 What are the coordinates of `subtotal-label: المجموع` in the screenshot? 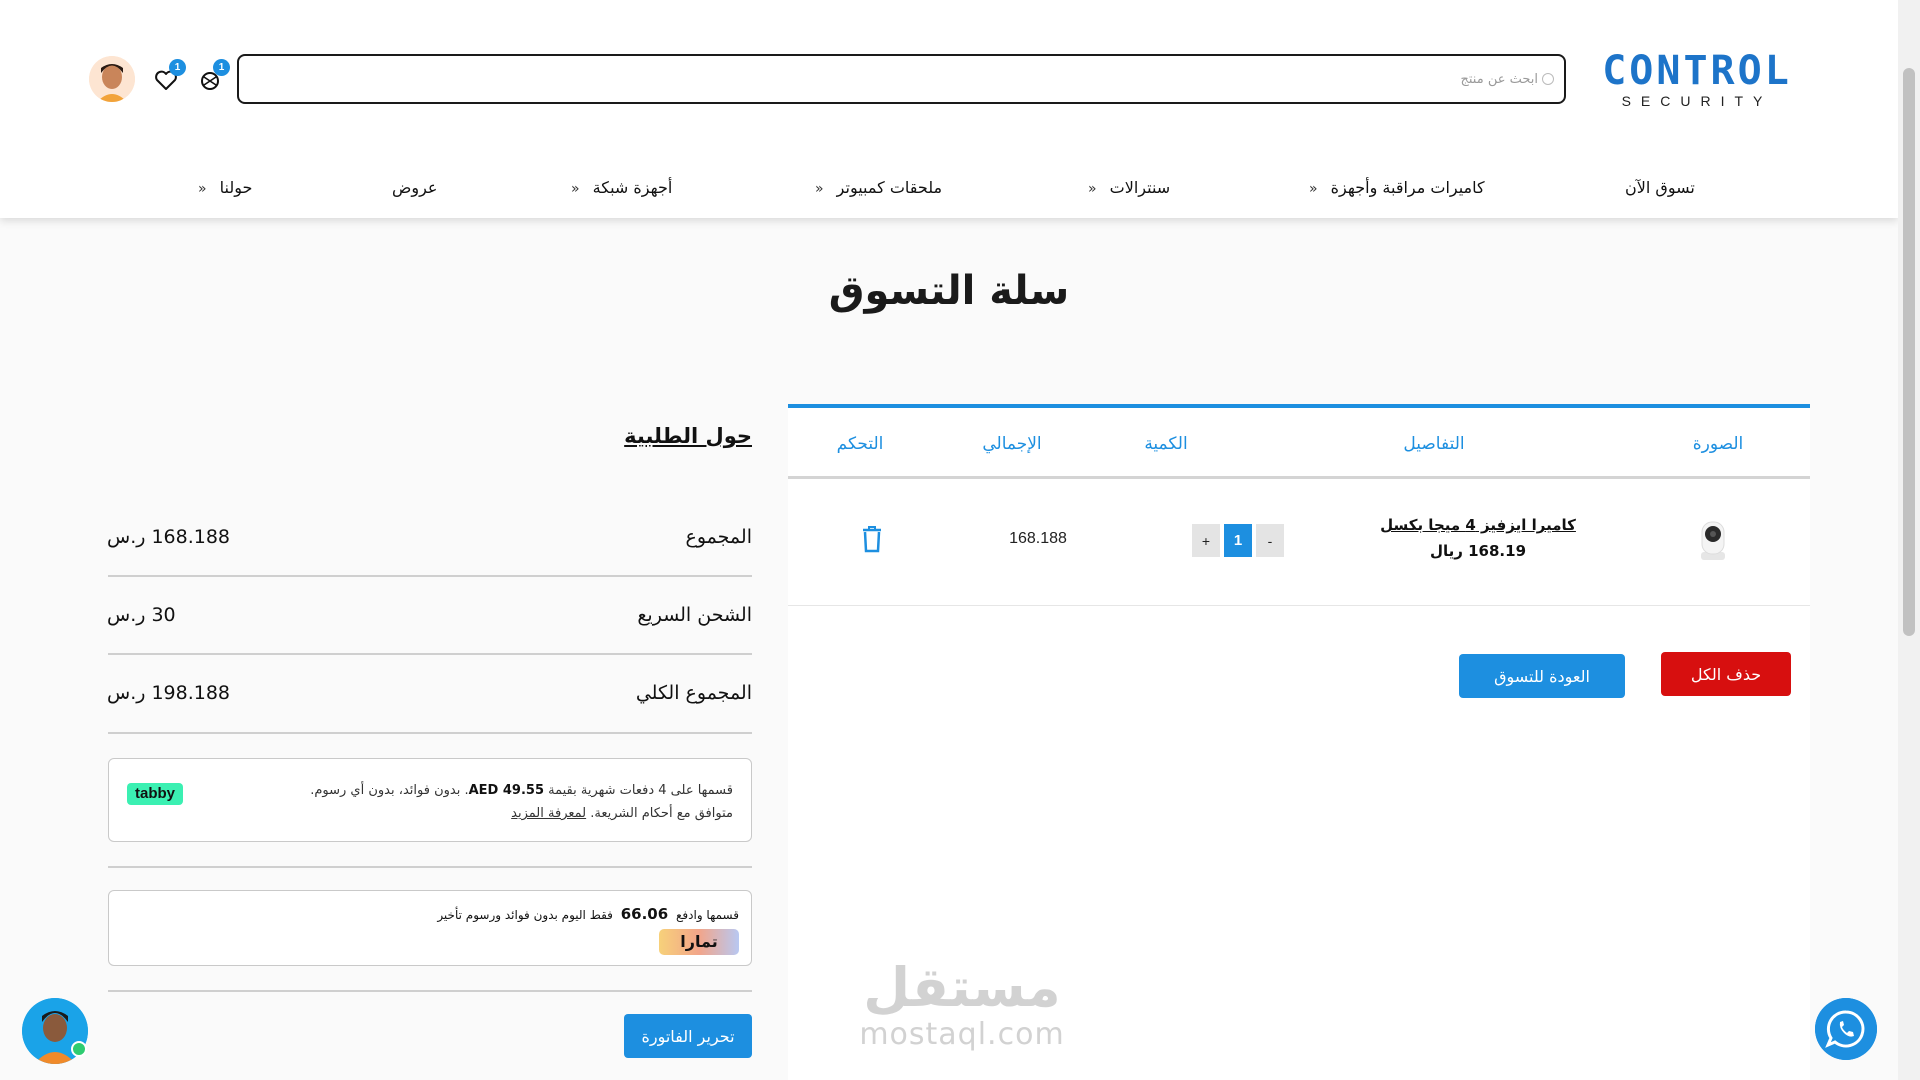 It's located at (718, 537).